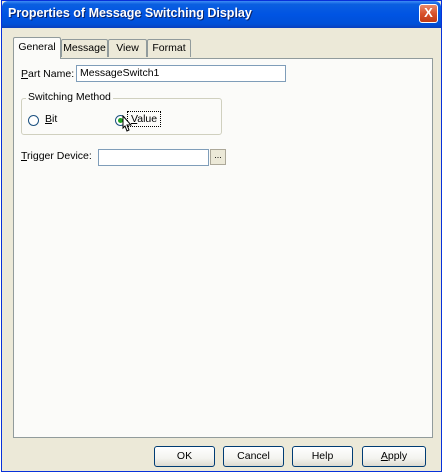 Image resolution: width=445 pixels, height=474 pixels. What do you see at coordinates (48, 74) in the screenshot?
I see `part-name-label: Part Name:` at bounding box center [48, 74].